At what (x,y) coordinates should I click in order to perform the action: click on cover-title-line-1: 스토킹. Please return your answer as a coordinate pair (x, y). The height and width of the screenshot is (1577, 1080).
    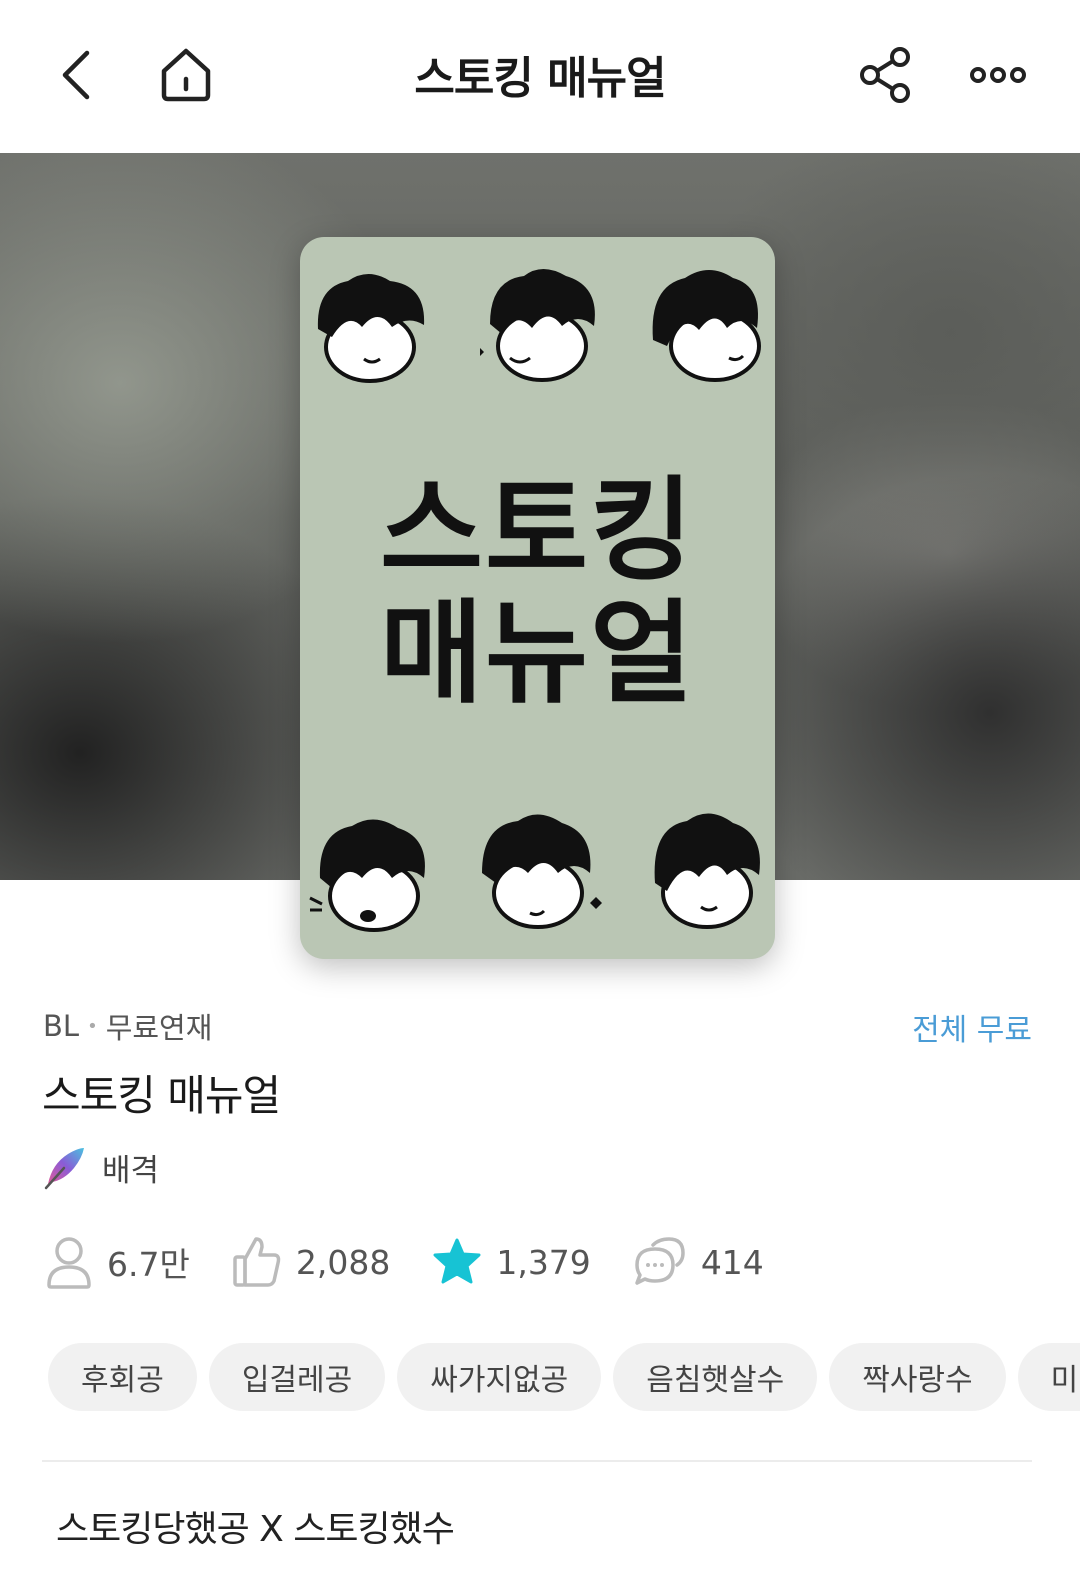
    Looking at the image, I should click on (537, 531).